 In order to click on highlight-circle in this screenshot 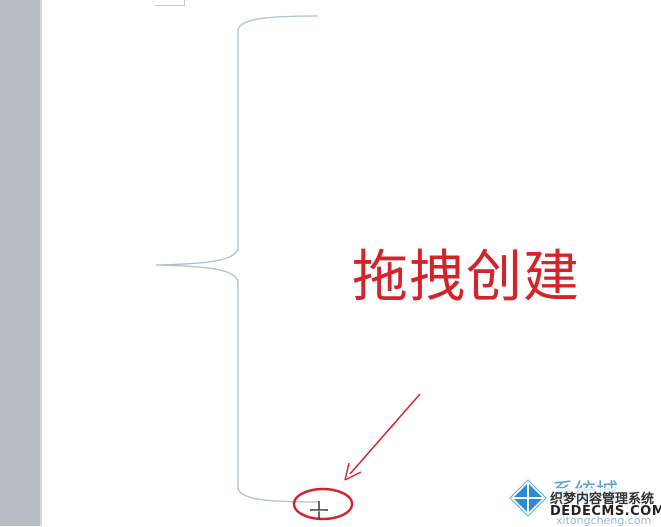, I will do `click(323, 504)`.